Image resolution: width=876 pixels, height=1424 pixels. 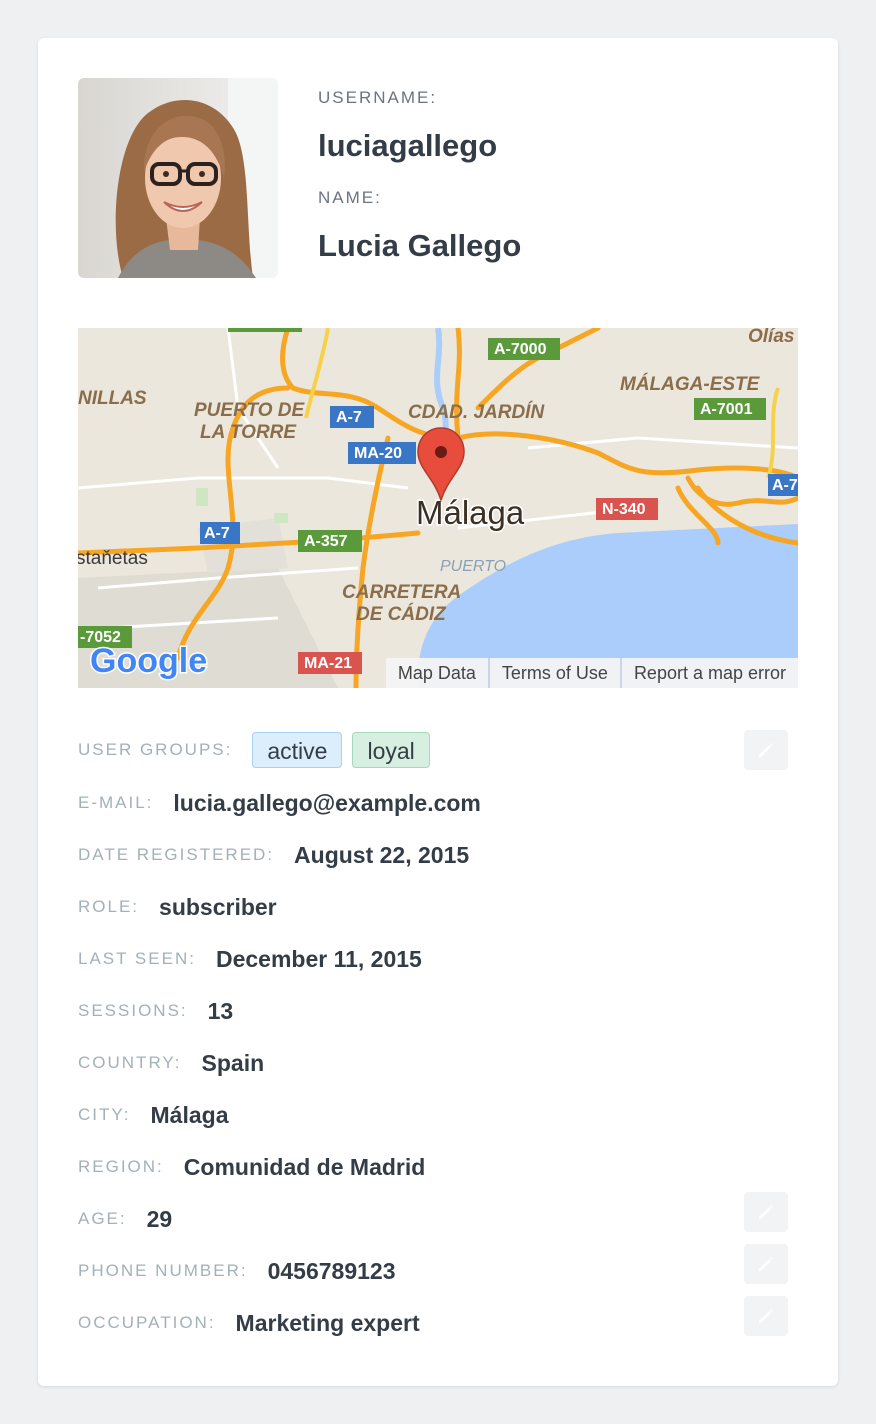 What do you see at coordinates (408, 145) in the screenshot?
I see `username-value: luciagallego` at bounding box center [408, 145].